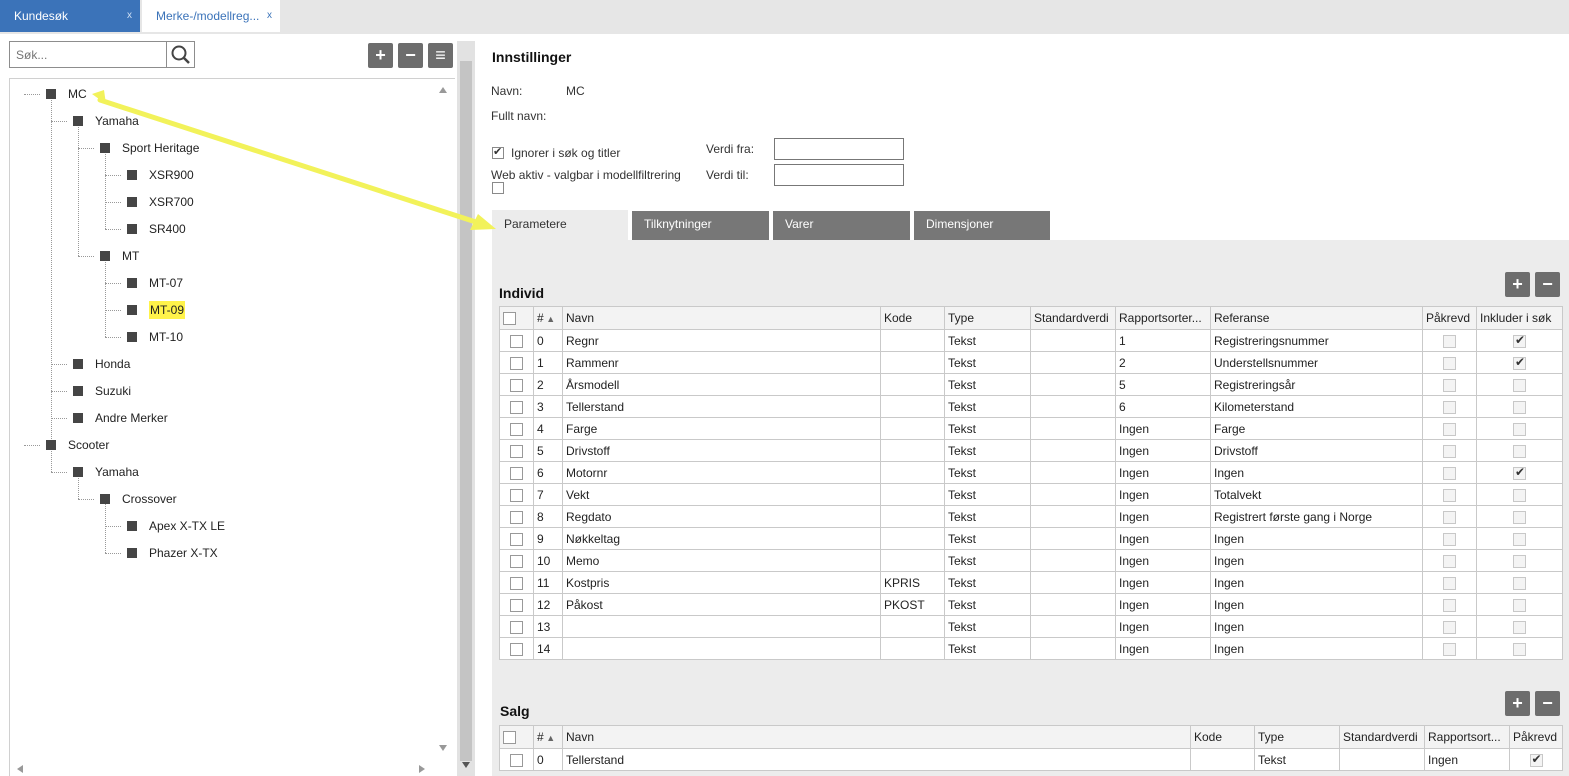 Image resolution: width=1569 pixels, height=776 pixels. What do you see at coordinates (982, 225) in the screenshot?
I see `tab-dimensjoner: Dimensjoner` at bounding box center [982, 225].